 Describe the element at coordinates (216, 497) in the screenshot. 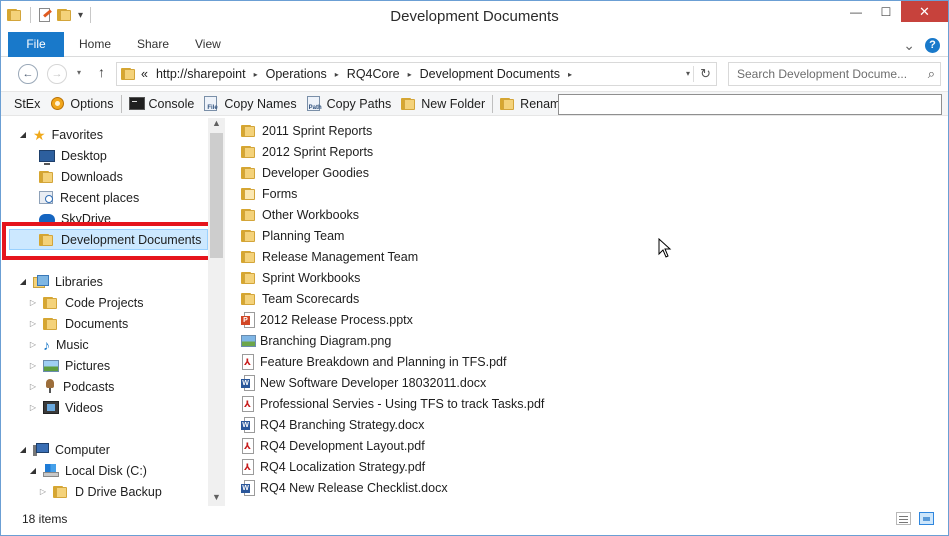

I see `scroll-down-arrow: ▼` at that location.